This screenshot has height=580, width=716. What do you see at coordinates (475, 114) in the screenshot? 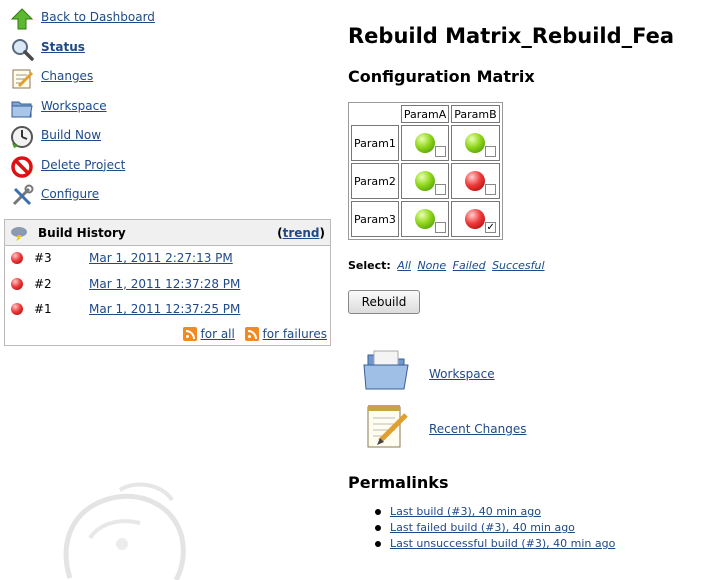
I see `matrix-col-header: ParamB` at bounding box center [475, 114].